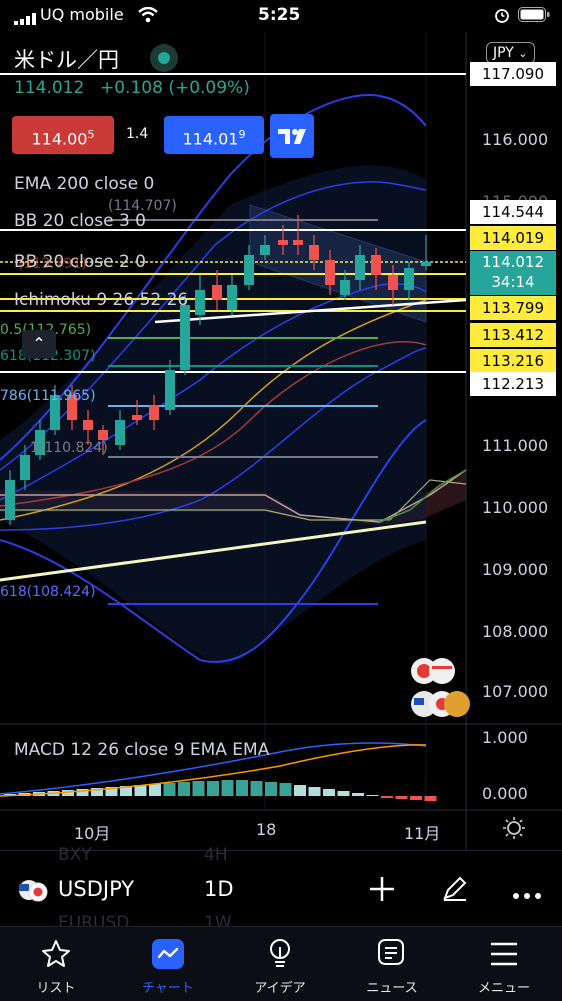 The image size is (562, 1001). What do you see at coordinates (513, 212) in the screenshot?
I see `price-tag: 114.544` at bounding box center [513, 212].